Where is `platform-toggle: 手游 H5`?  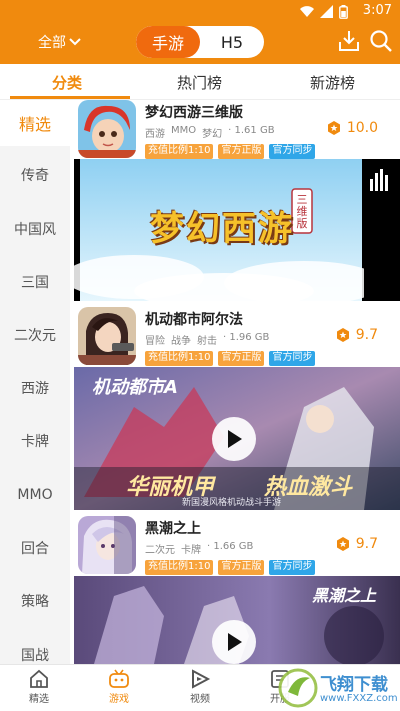
platform-toggle: 手游 H5 is located at coordinates (200, 42).